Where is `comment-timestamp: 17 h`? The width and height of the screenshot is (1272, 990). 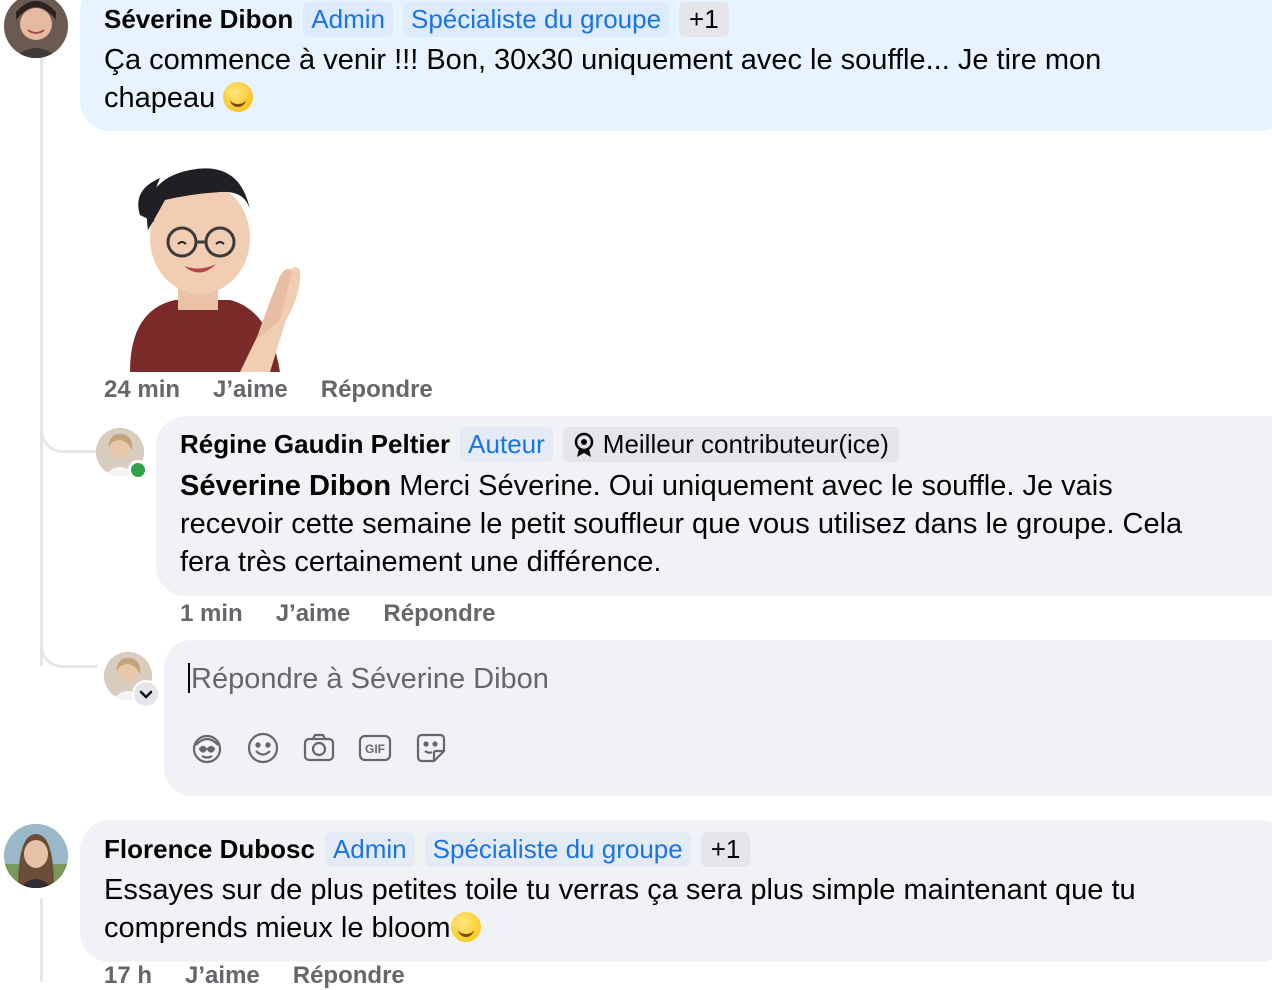 comment-timestamp: 17 h is located at coordinates (128, 976).